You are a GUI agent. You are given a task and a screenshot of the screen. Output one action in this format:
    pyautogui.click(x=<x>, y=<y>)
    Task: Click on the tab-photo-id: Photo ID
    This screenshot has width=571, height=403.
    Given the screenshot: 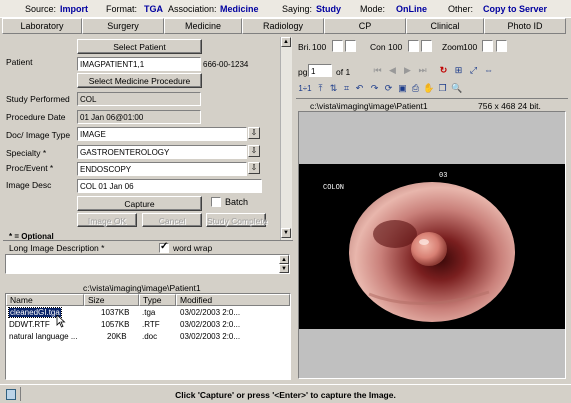 What is the action you would take?
    pyautogui.click(x=525, y=26)
    